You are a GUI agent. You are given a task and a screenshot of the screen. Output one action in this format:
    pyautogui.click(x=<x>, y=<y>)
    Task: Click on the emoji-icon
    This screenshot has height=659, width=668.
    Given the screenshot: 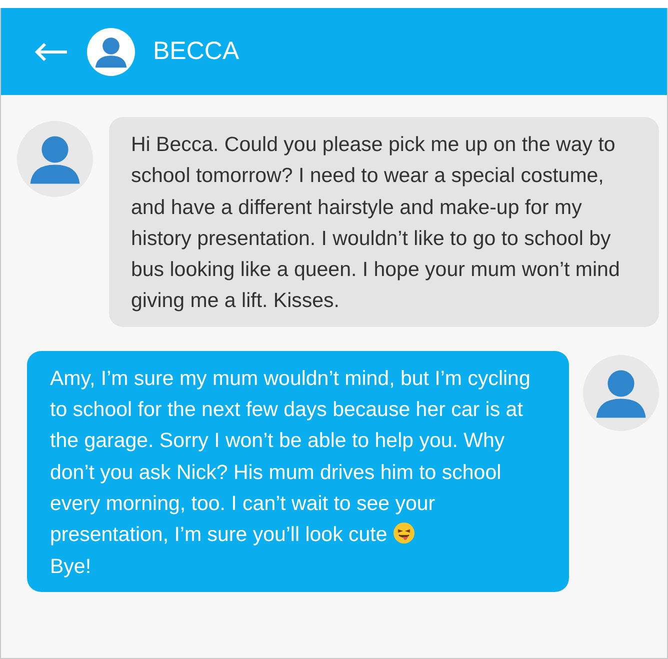 What is the action you would take?
    pyautogui.click(x=404, y=533)
    